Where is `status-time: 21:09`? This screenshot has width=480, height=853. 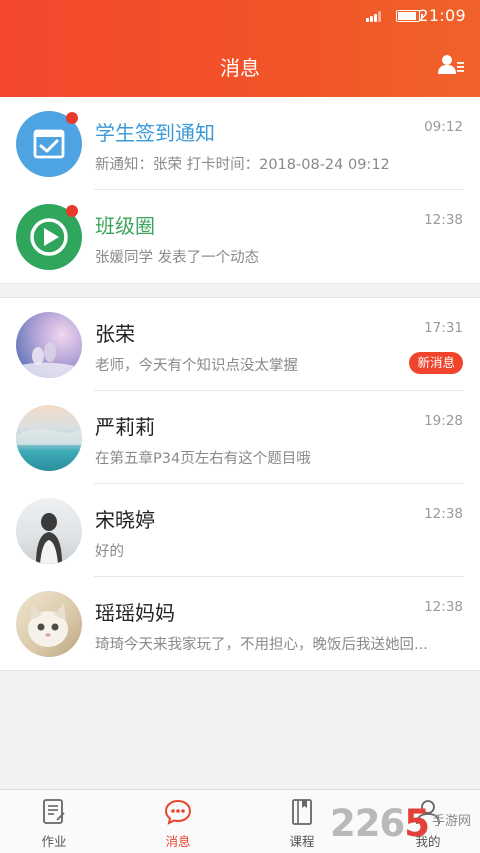 status-time: 21:09 is located at coordinates (442, 15).